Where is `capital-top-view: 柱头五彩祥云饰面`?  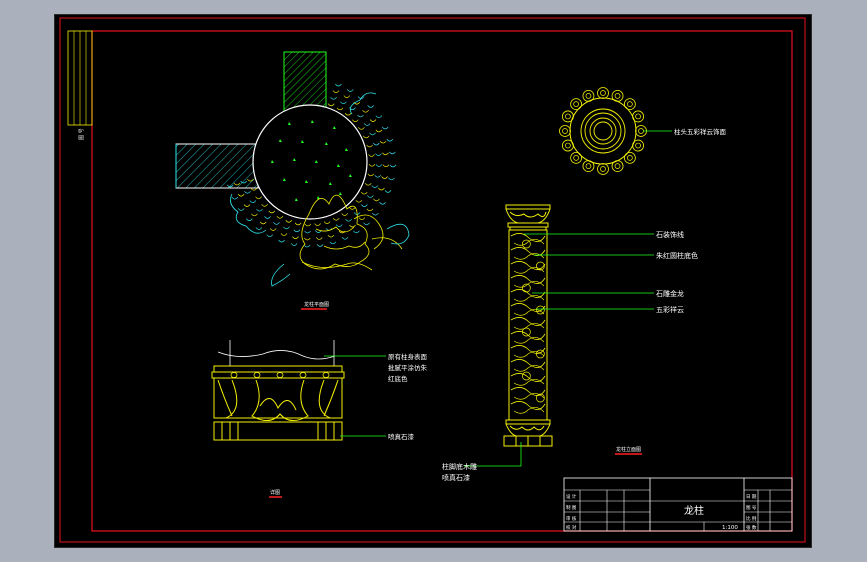
capital-top-view: 柱头五彩祥云饰面 is located at coordinates (643, 131).